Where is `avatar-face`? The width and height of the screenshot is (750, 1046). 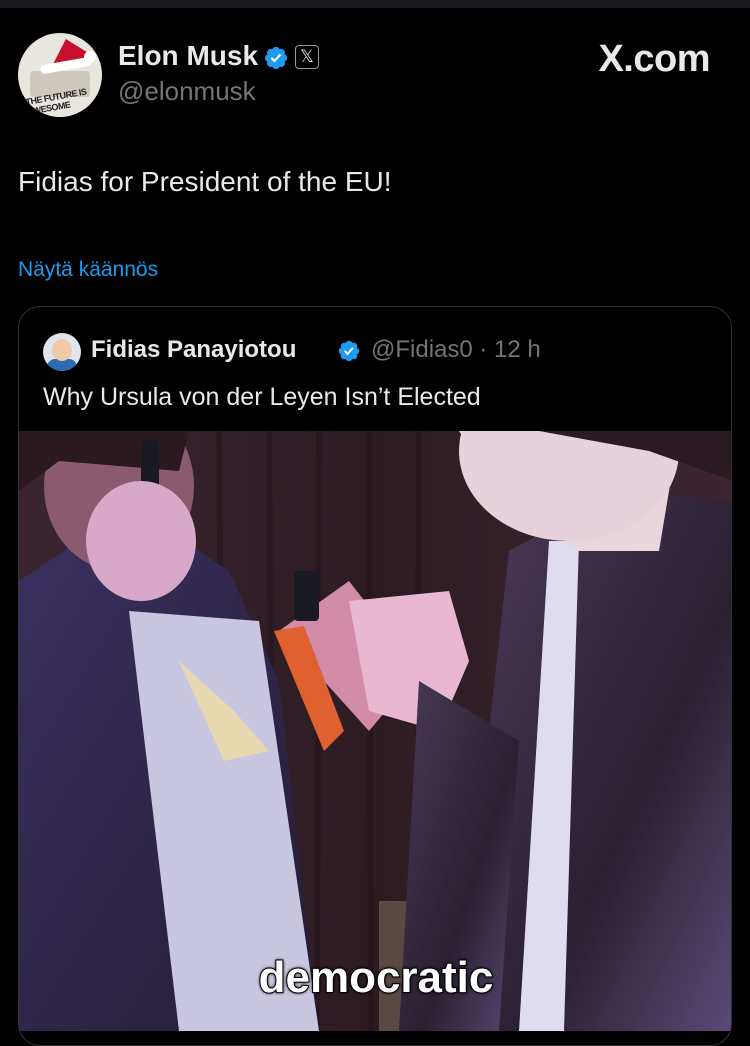
avatar-face is located at coordinates (62, 350).